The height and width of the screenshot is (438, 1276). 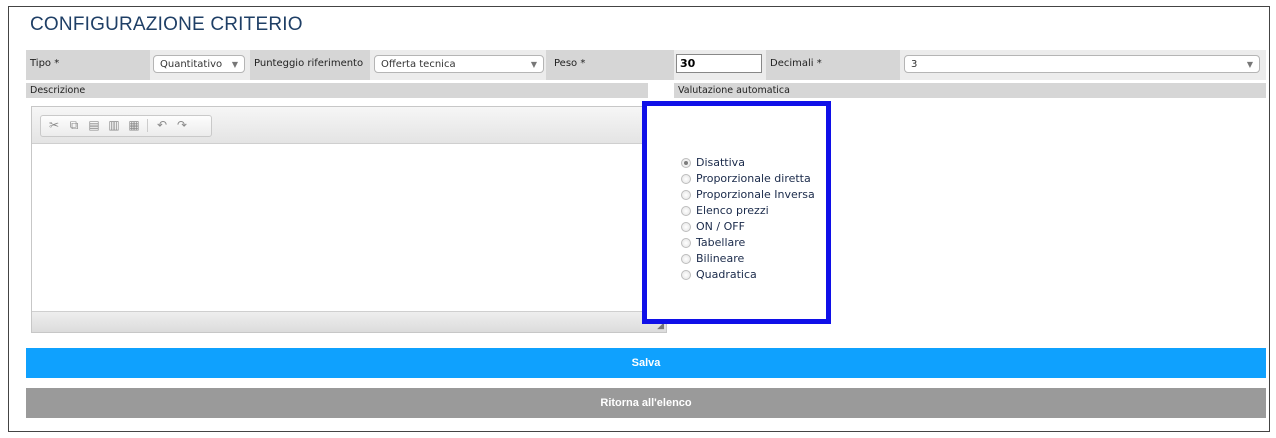 What do you see at coordinates (74, 125) in the screenshot?
I see `copy-icon: ⧉` at bounding box center [74, 125].